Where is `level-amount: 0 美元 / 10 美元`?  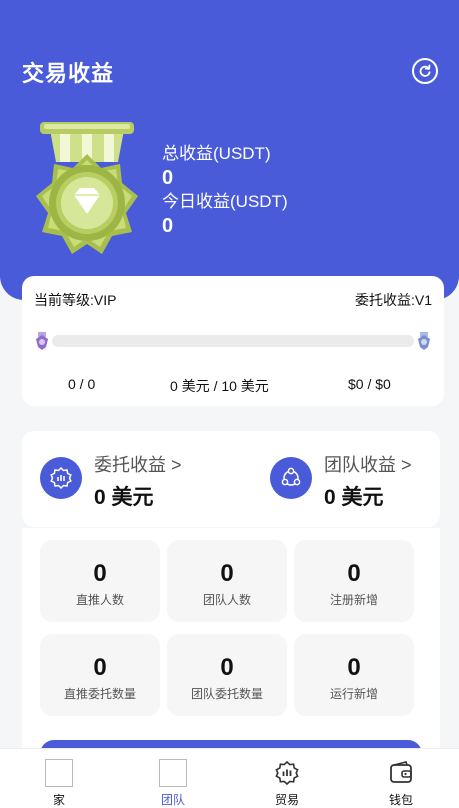 level-amount: 0 美元 / 10 美元 is located at coordinates (219, 386).